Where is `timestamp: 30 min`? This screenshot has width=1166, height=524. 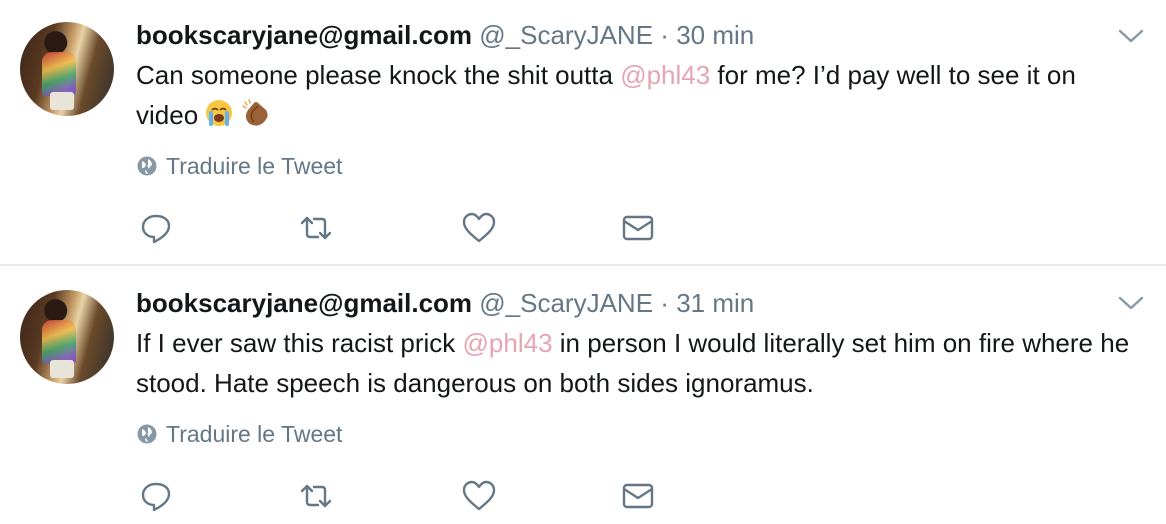 timestamp: 30 min is located at coordinates (715, 35).